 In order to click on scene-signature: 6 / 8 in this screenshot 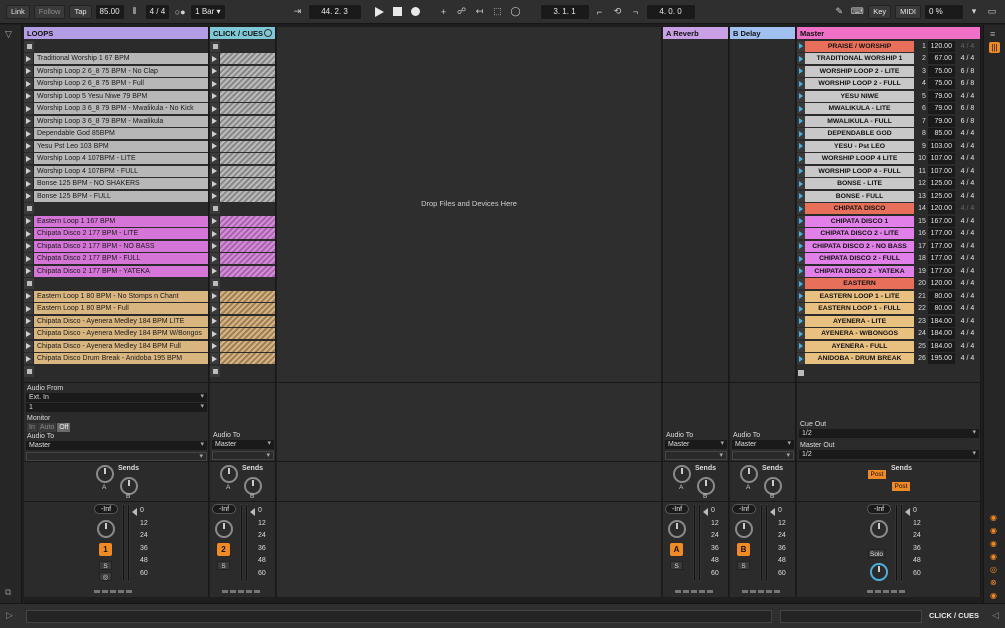, I will do `click(967, 71)`.